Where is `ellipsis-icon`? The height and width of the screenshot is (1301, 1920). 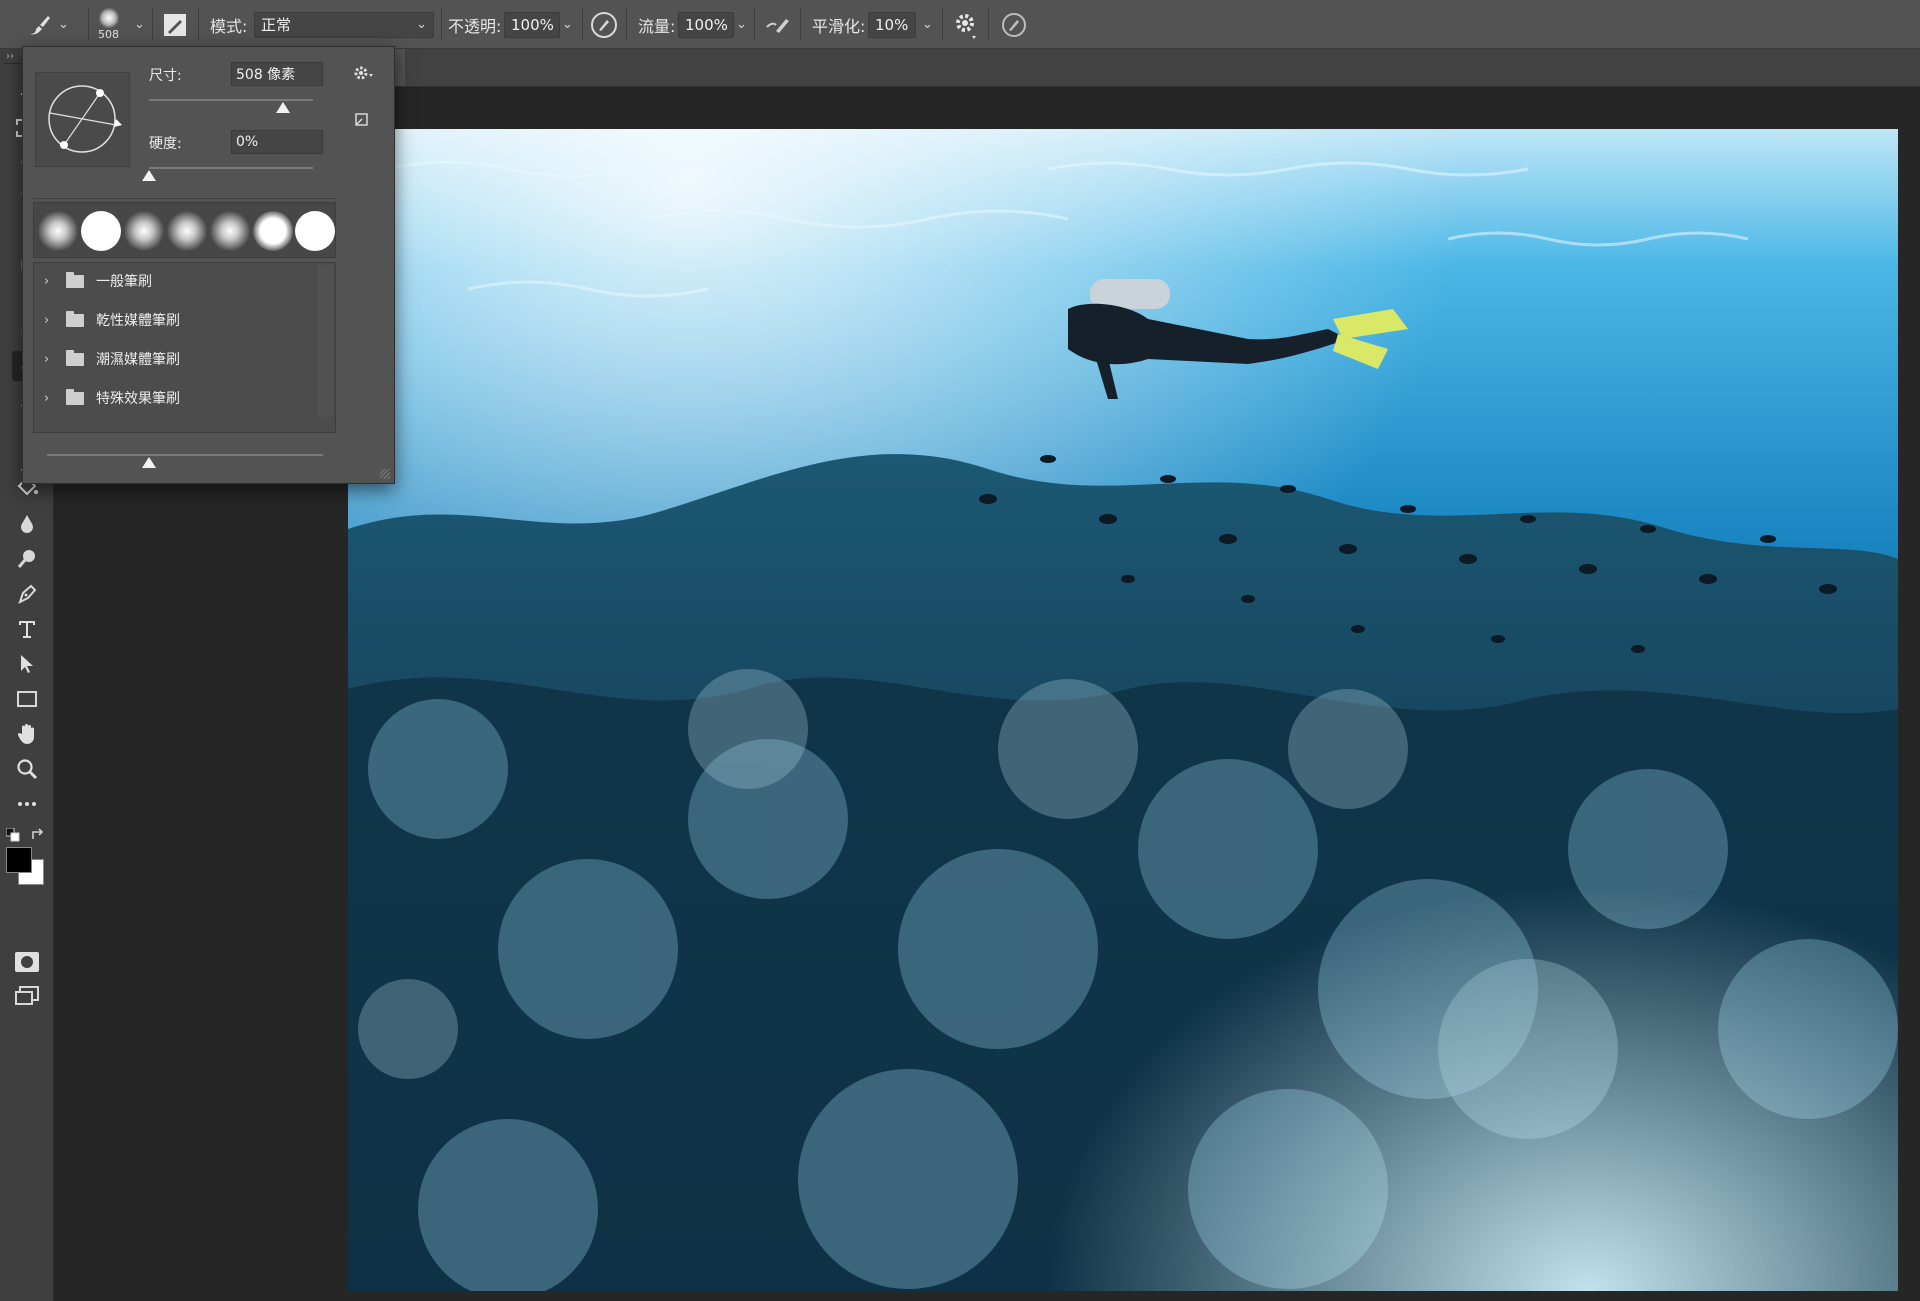 ellipsis-icon is located at coordinates (27, 804).